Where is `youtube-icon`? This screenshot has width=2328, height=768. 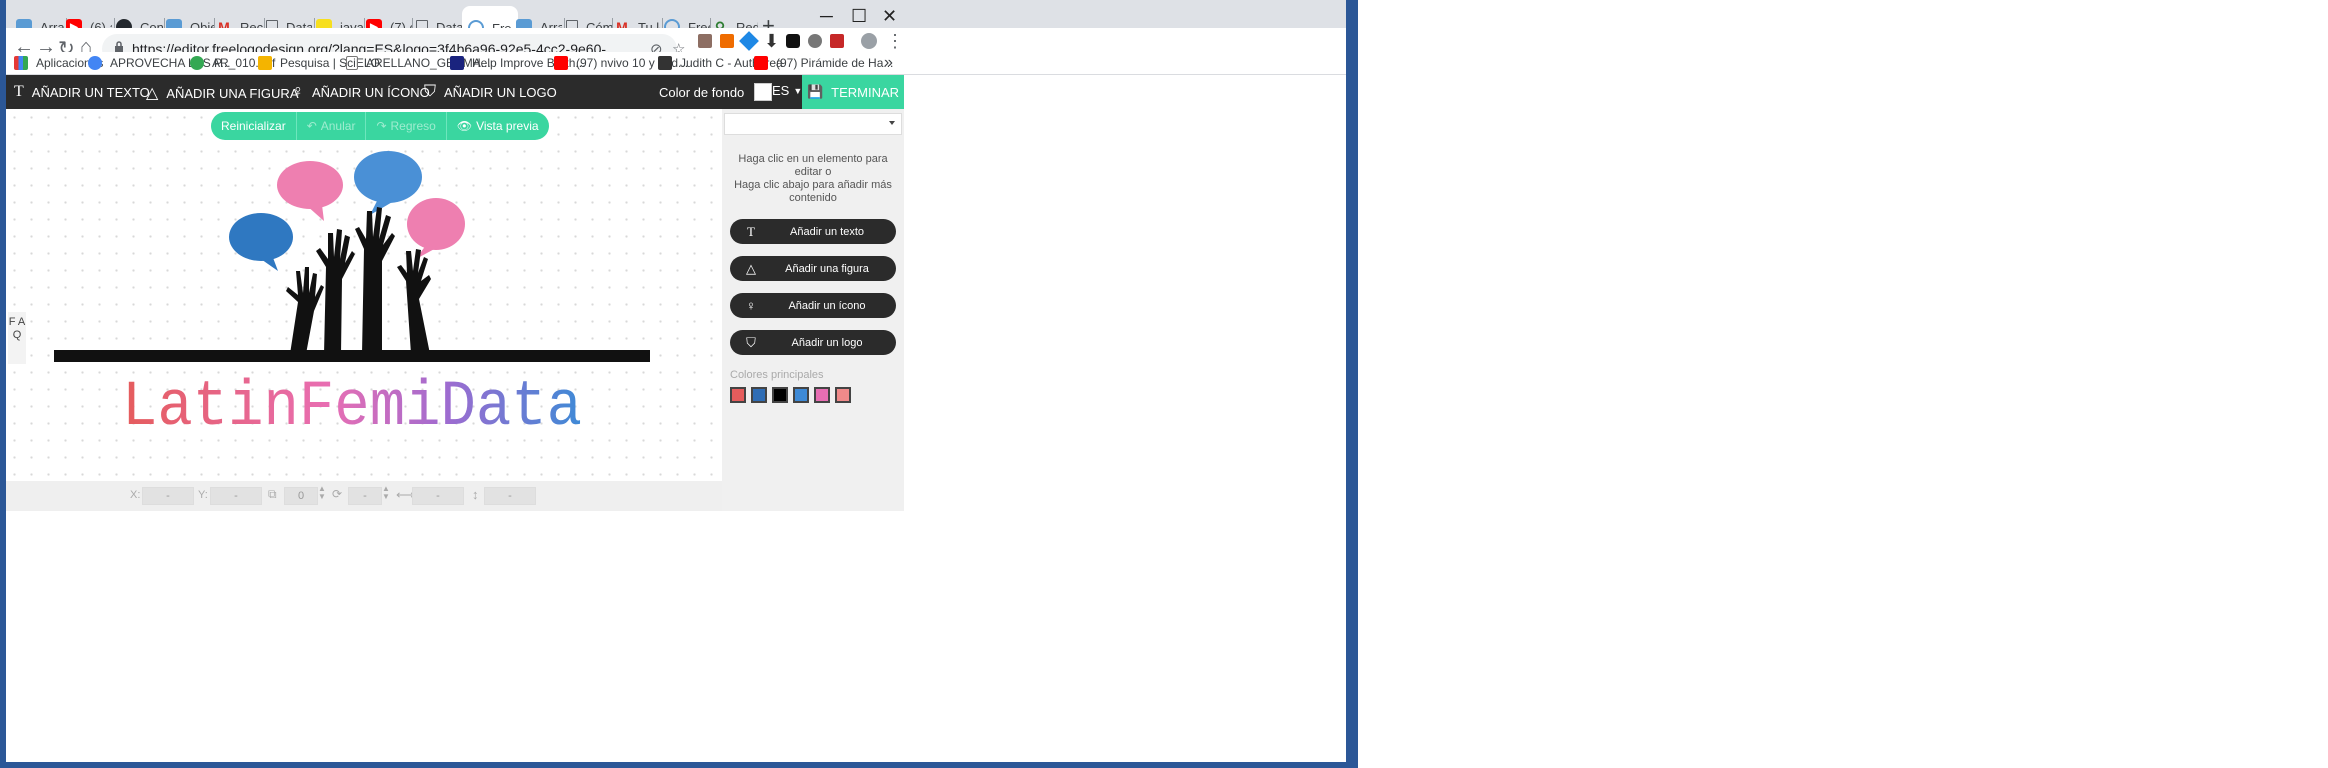 youtube-icon is located at coordinates (761, 63).